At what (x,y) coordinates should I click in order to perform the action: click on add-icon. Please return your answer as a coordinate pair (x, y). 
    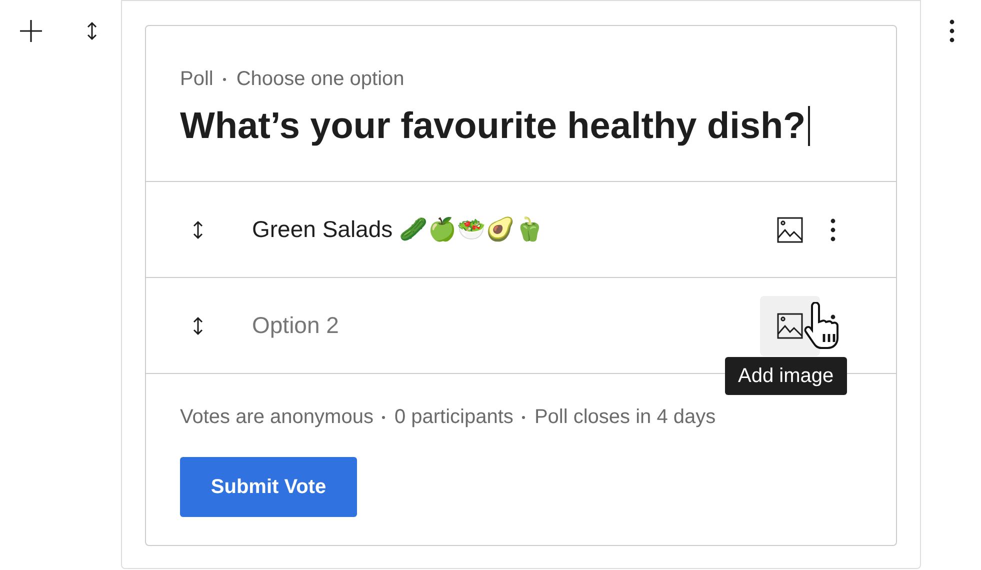
    Looking at the image, I should click on (31, 31).